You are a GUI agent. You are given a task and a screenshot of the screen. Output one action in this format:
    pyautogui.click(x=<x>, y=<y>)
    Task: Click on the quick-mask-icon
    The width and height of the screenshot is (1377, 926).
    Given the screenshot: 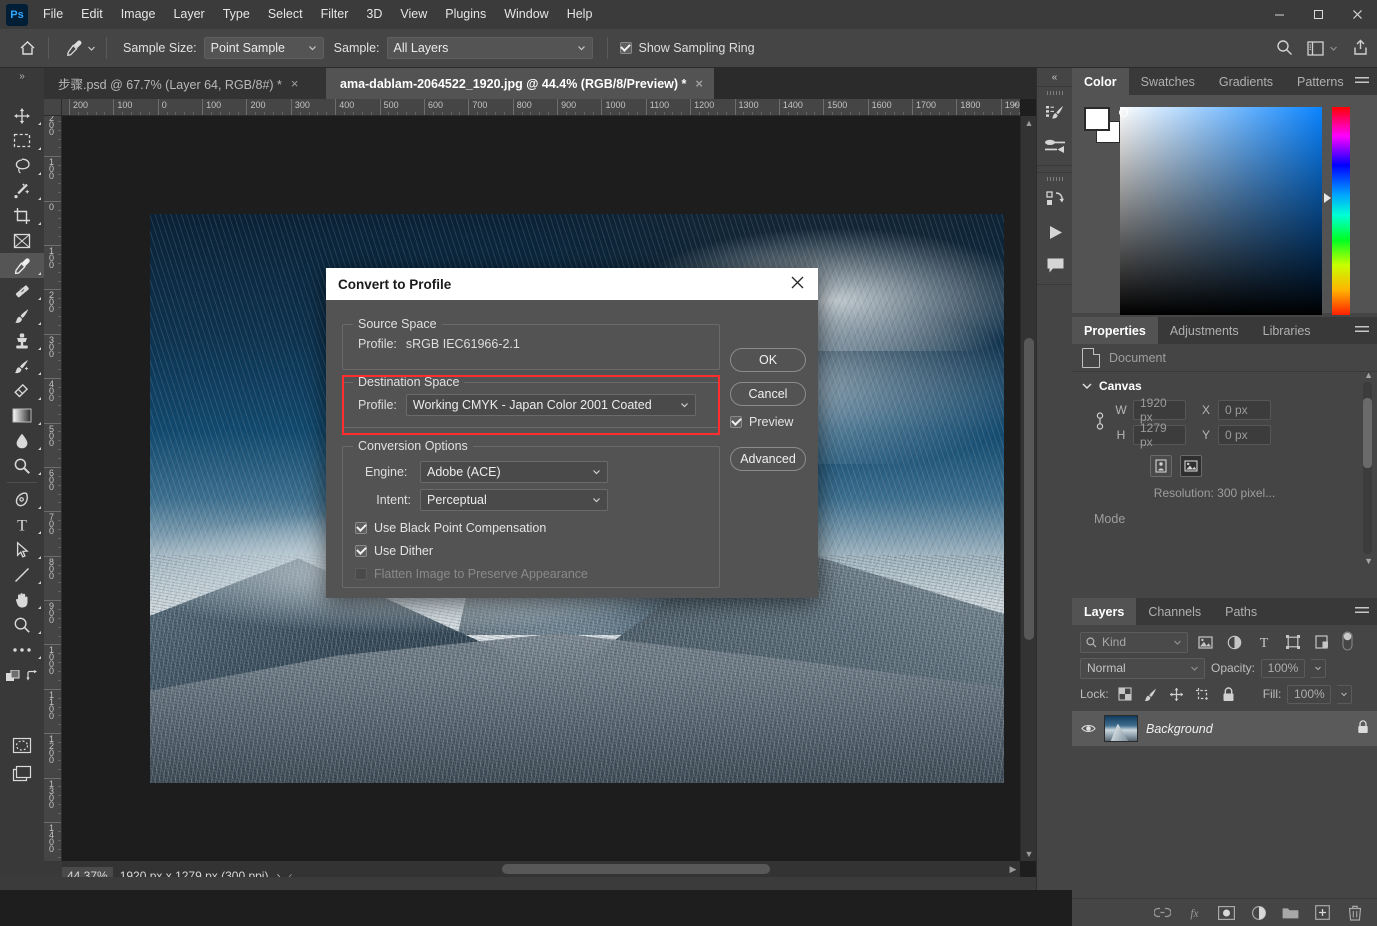 What is the action you would take?
    pyautogui.click(x=22, y=745)
    